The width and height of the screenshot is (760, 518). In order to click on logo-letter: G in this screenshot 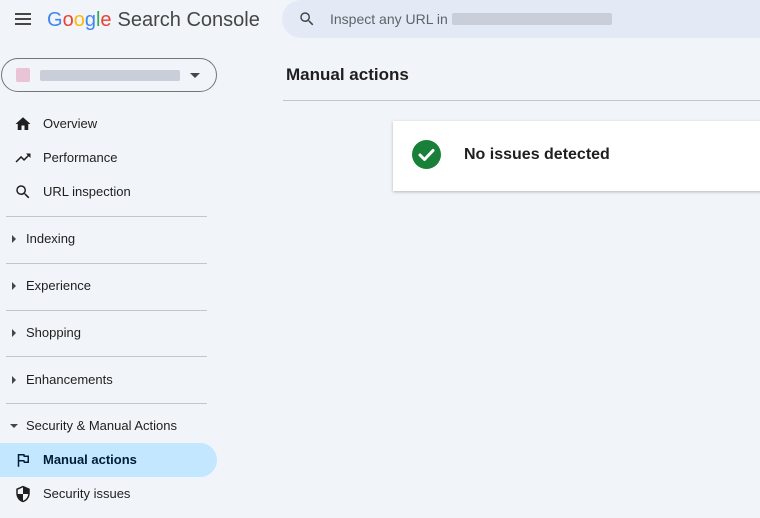, I will do `click(55, 20)`.